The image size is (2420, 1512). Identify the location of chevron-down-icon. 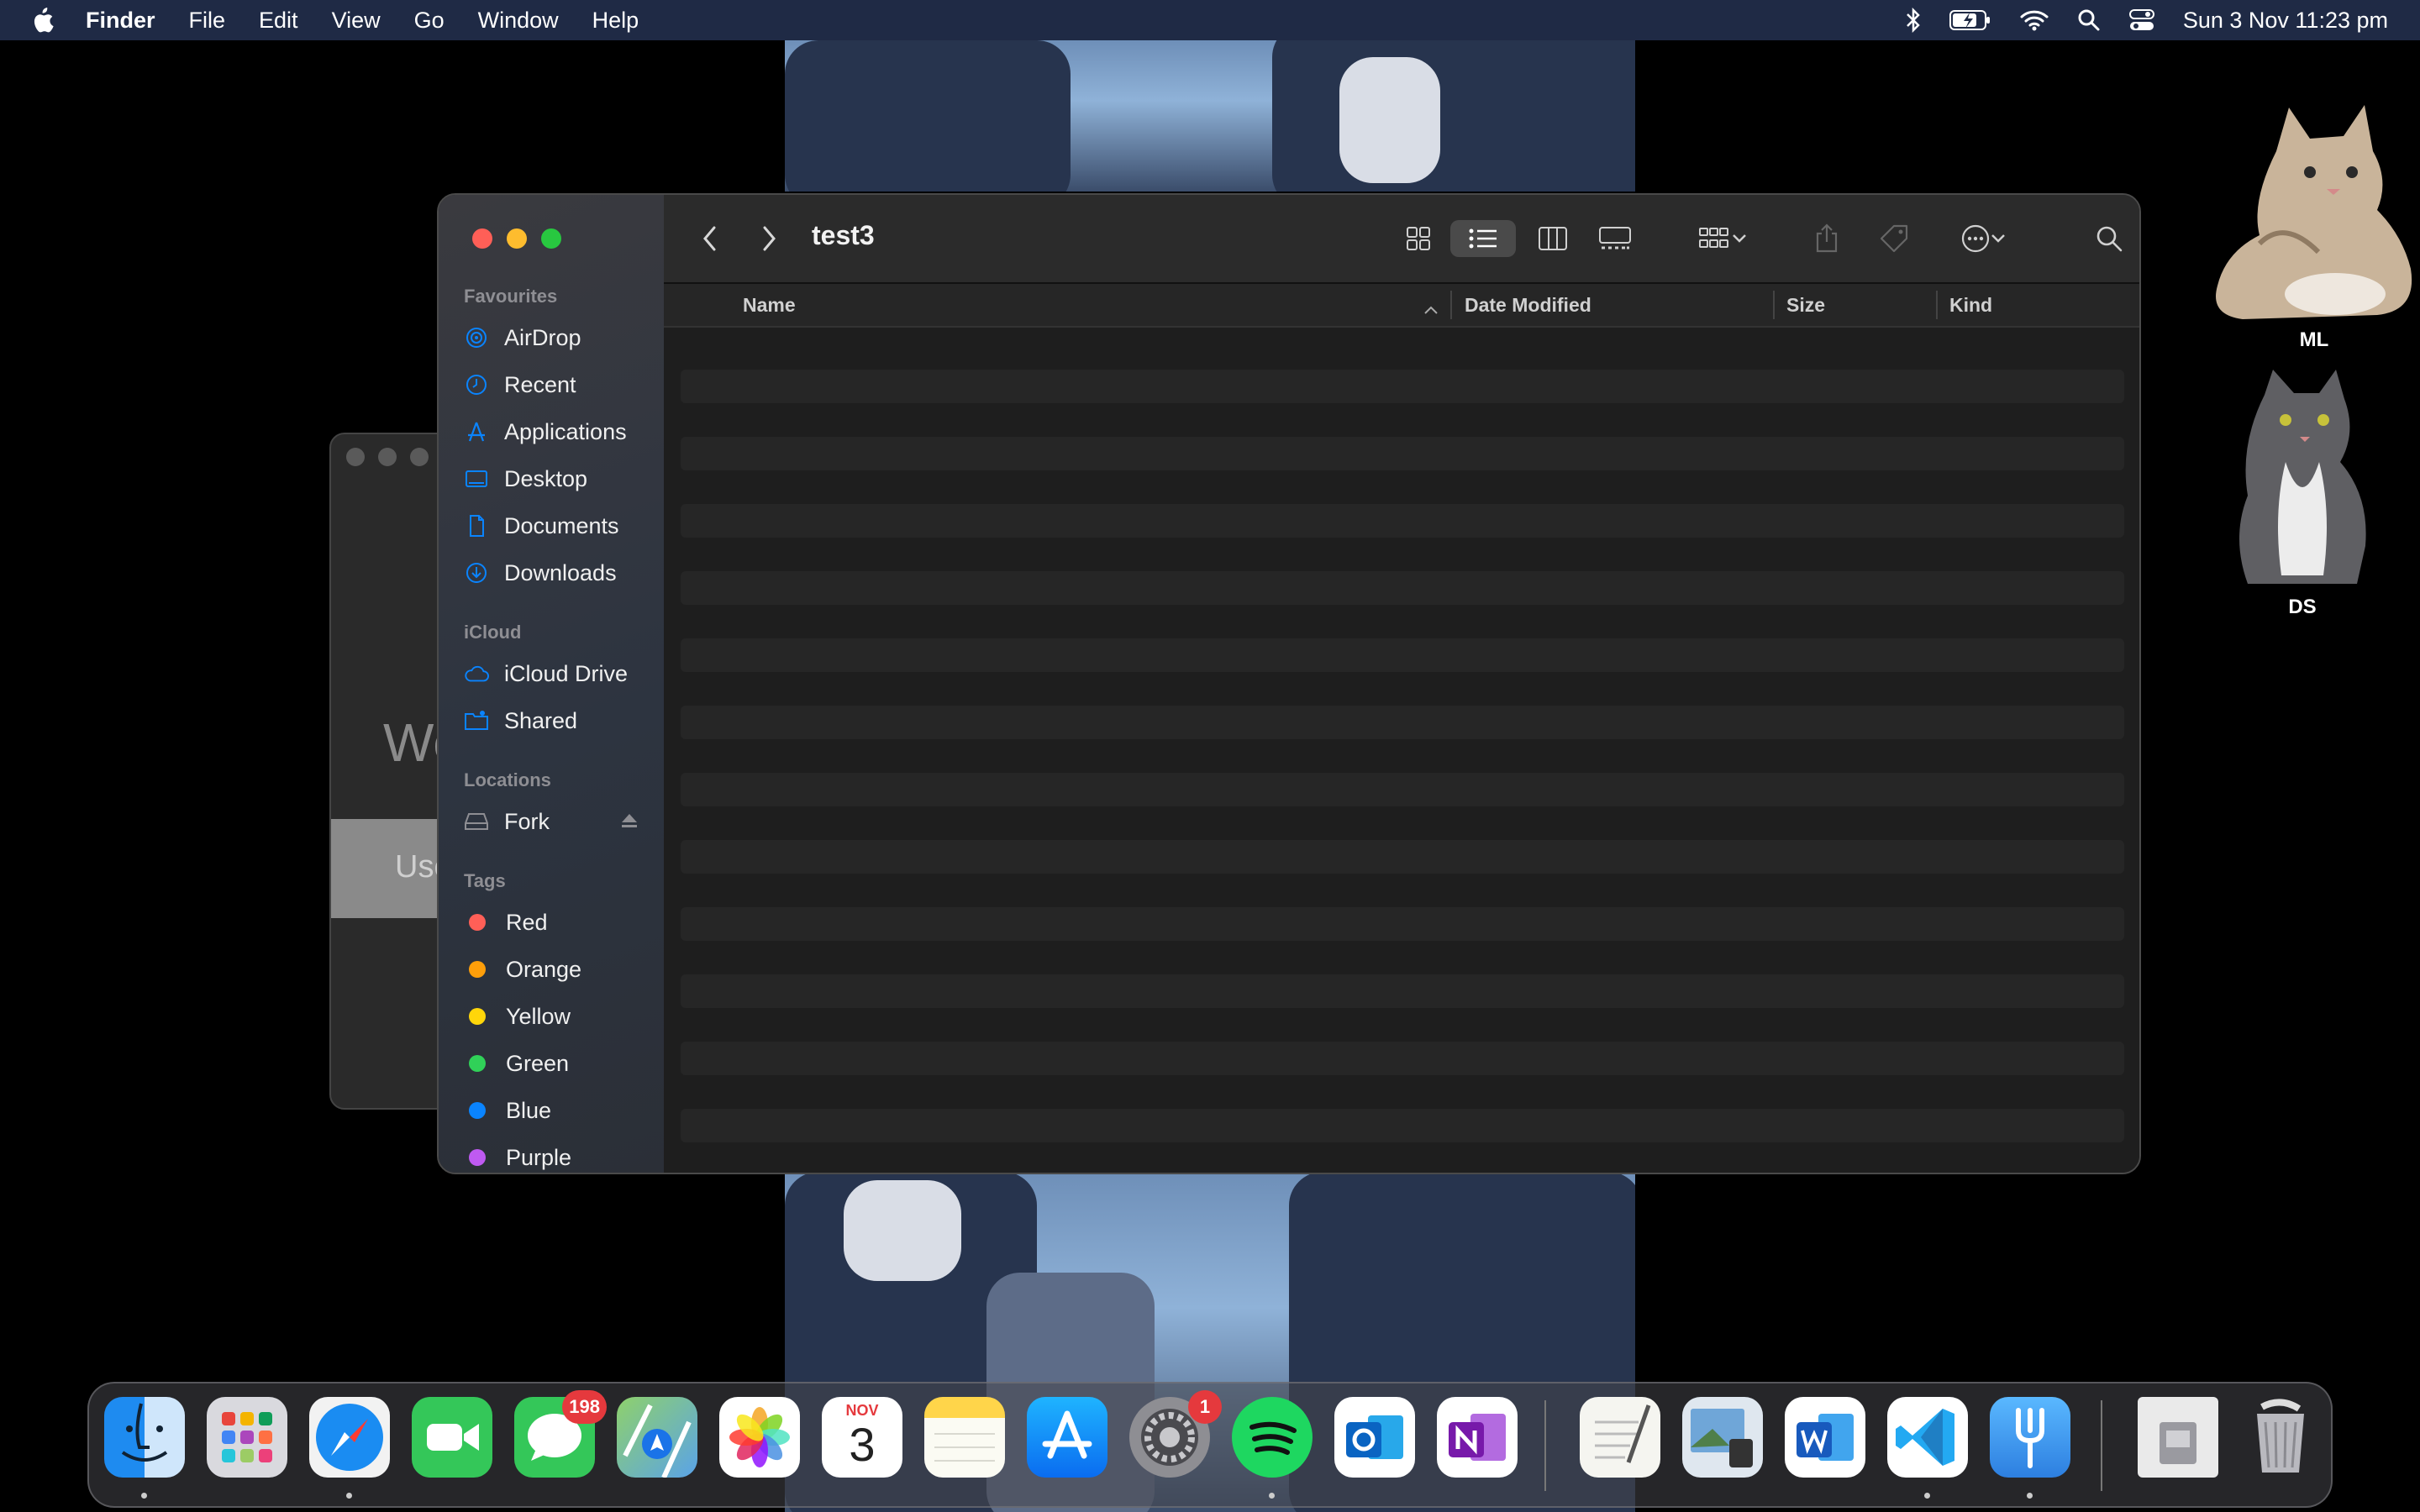
(1998, 238).